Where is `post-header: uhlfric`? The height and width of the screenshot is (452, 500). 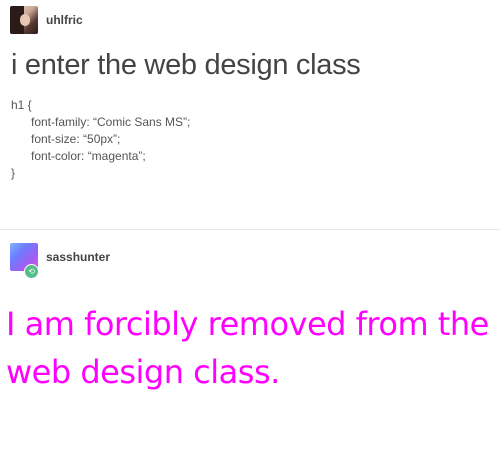
post-header: uhlfric is located at coordinates (46, 20).